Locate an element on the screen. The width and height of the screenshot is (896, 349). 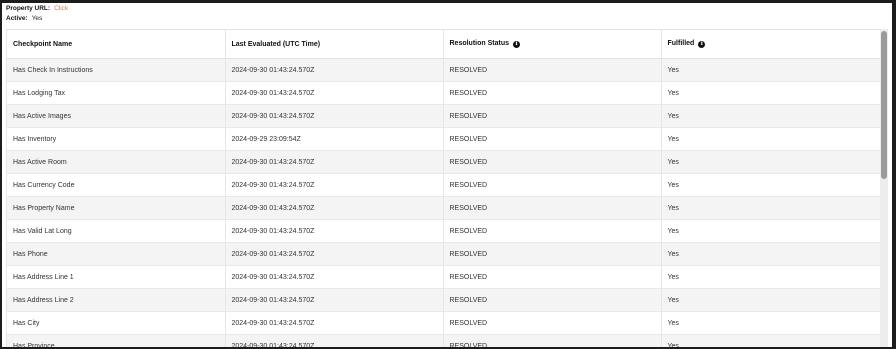
header-checkpoint-name-label: Checkpoint Name is located at coordinates (43, 44).